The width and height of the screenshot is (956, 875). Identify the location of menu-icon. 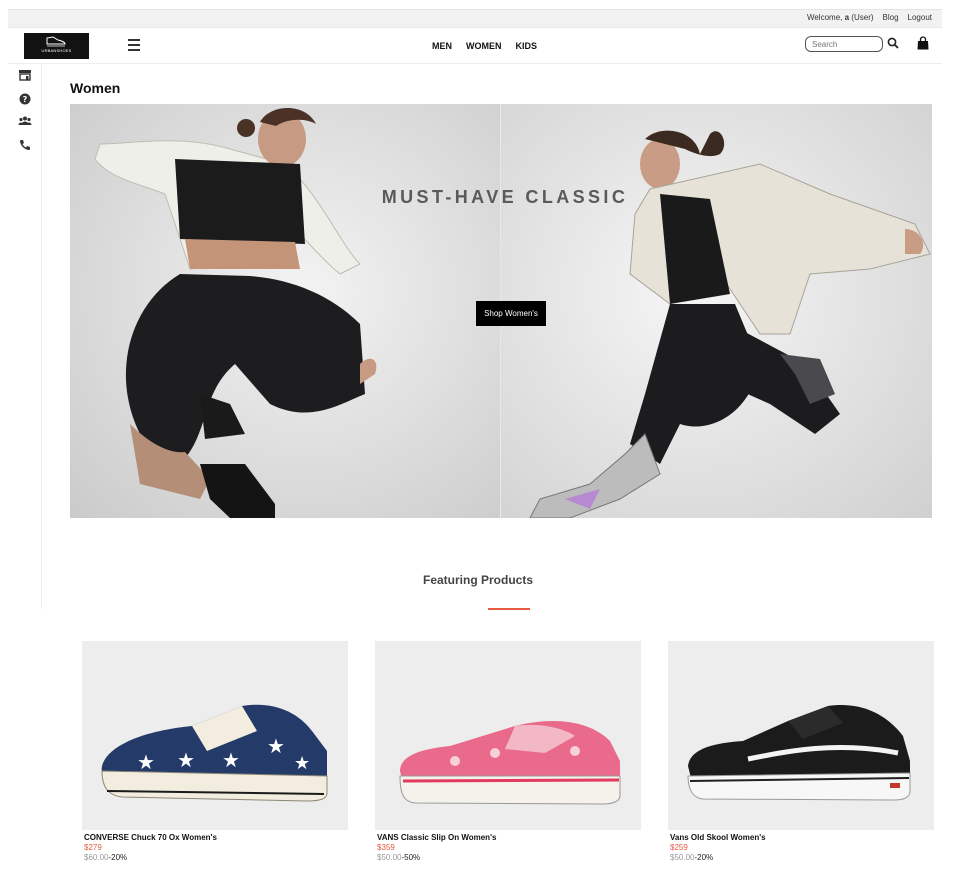
(134, 45).